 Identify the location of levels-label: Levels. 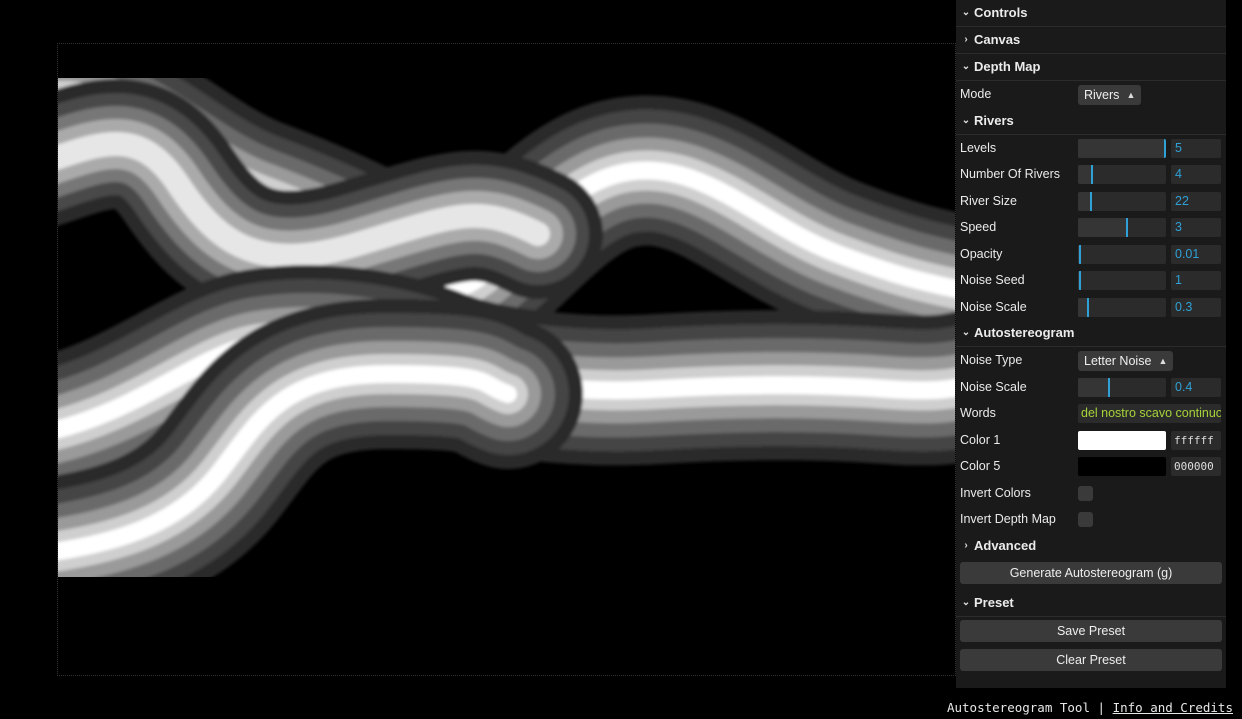
(978, 147).